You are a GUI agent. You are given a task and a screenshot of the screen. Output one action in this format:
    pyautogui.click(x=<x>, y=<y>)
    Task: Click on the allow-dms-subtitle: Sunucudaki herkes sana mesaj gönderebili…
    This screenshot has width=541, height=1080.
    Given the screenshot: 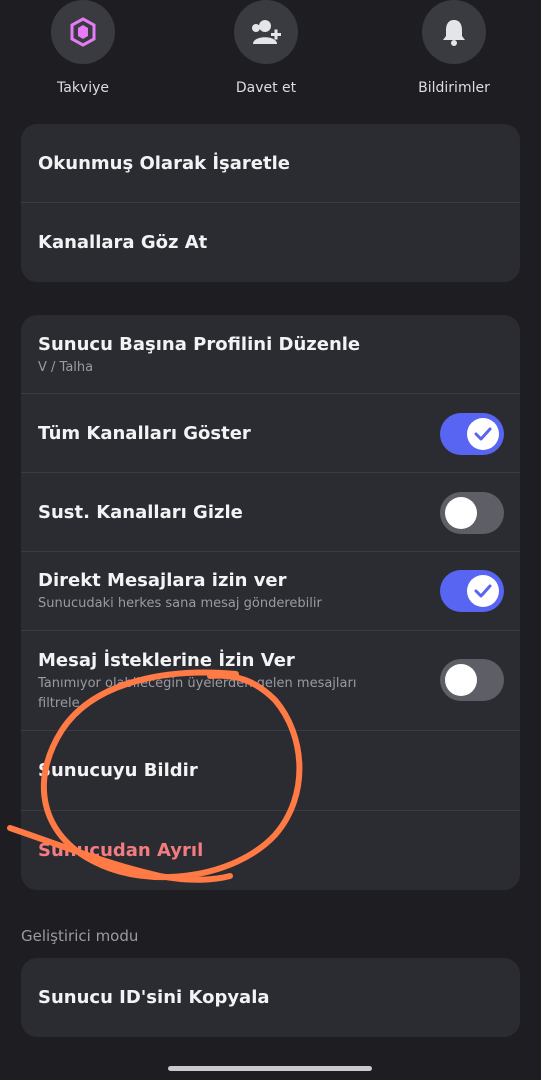 What is the action you would take?
    pyautogui.click(x=180, y=603)
    